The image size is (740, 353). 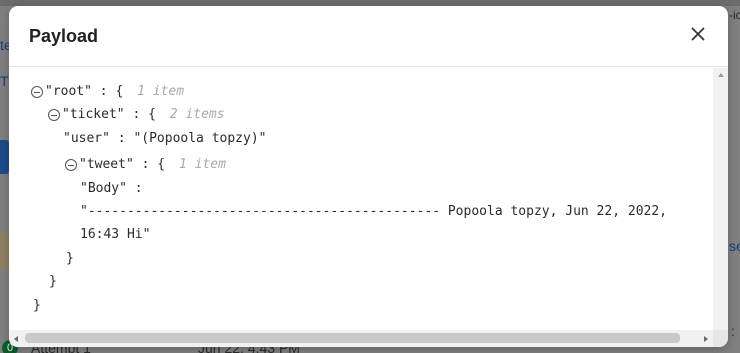 I want to click on scroll-left-arrow-icon, so click(x=16, y=339).